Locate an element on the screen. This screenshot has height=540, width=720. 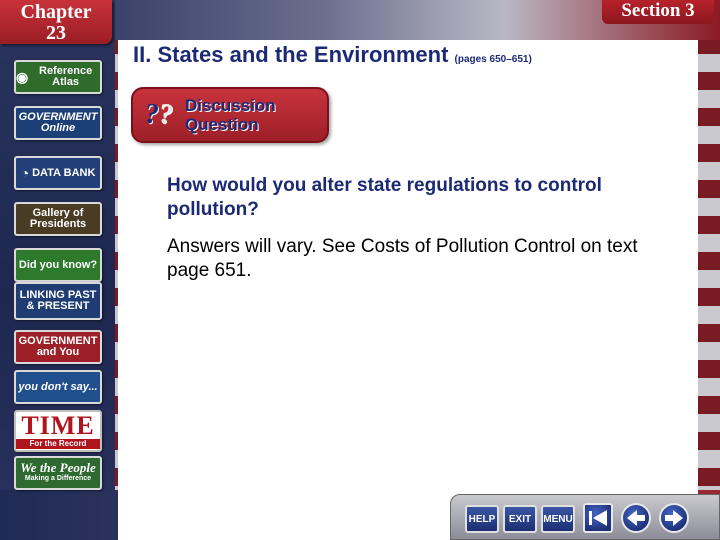
time-subtitle: For the Record is located at coordinates (58, 444).